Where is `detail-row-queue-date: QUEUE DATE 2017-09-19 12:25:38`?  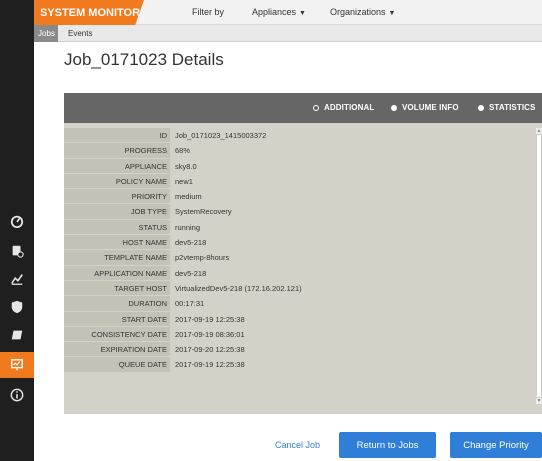 detail-row-queue-date: QUEUE DATE 2017-09-19 12:25:38 is located at coordinates (299, 365).